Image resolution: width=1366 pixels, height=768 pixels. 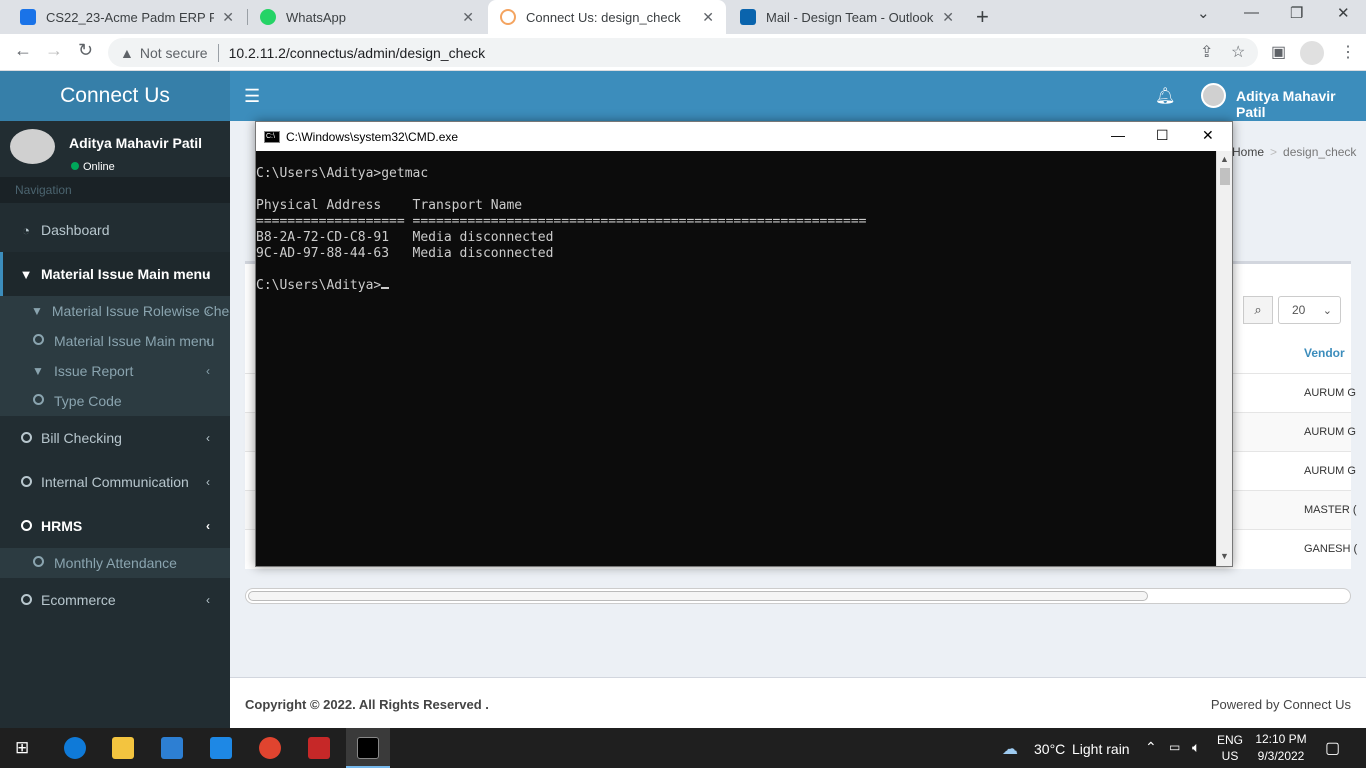 What do you see at coordinates (744, 136) in the screenshot?
I see `cmd-title-bar: C:\ C:\Windows\system32\CMD.exe — ☐ ✕` at bounding box center [744, 136].